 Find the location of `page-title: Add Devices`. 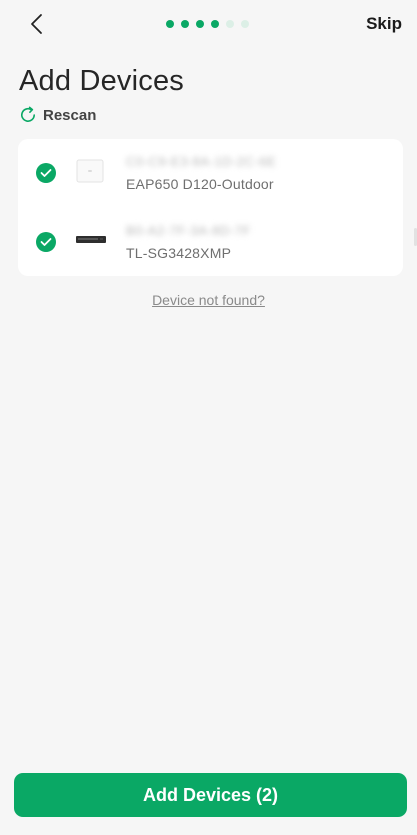

page-title: Add Devices is located at coordinates (101, 81).